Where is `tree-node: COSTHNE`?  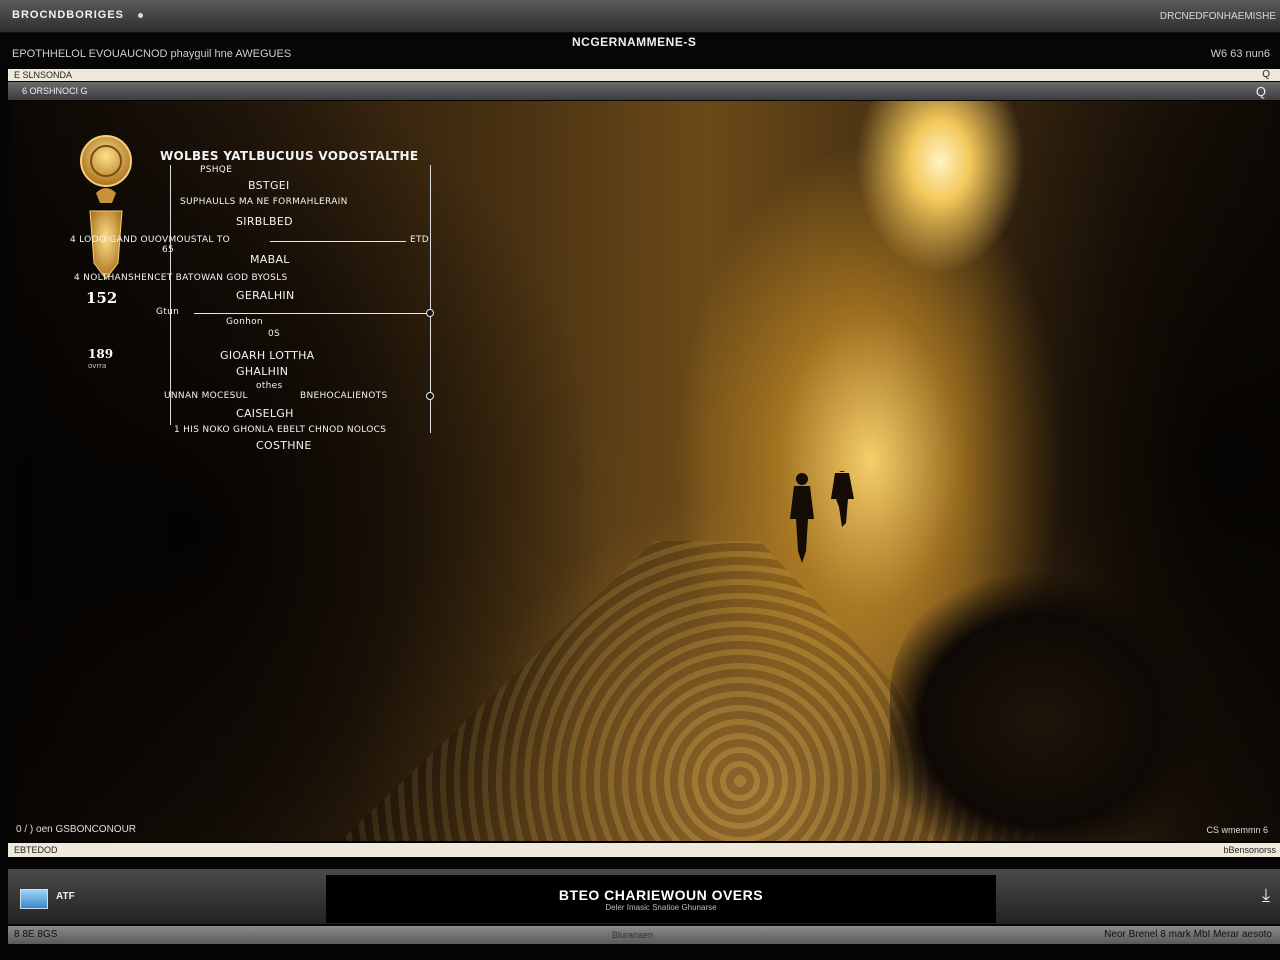
tree-node: COSTHNE is located at coordinates (284, 445).